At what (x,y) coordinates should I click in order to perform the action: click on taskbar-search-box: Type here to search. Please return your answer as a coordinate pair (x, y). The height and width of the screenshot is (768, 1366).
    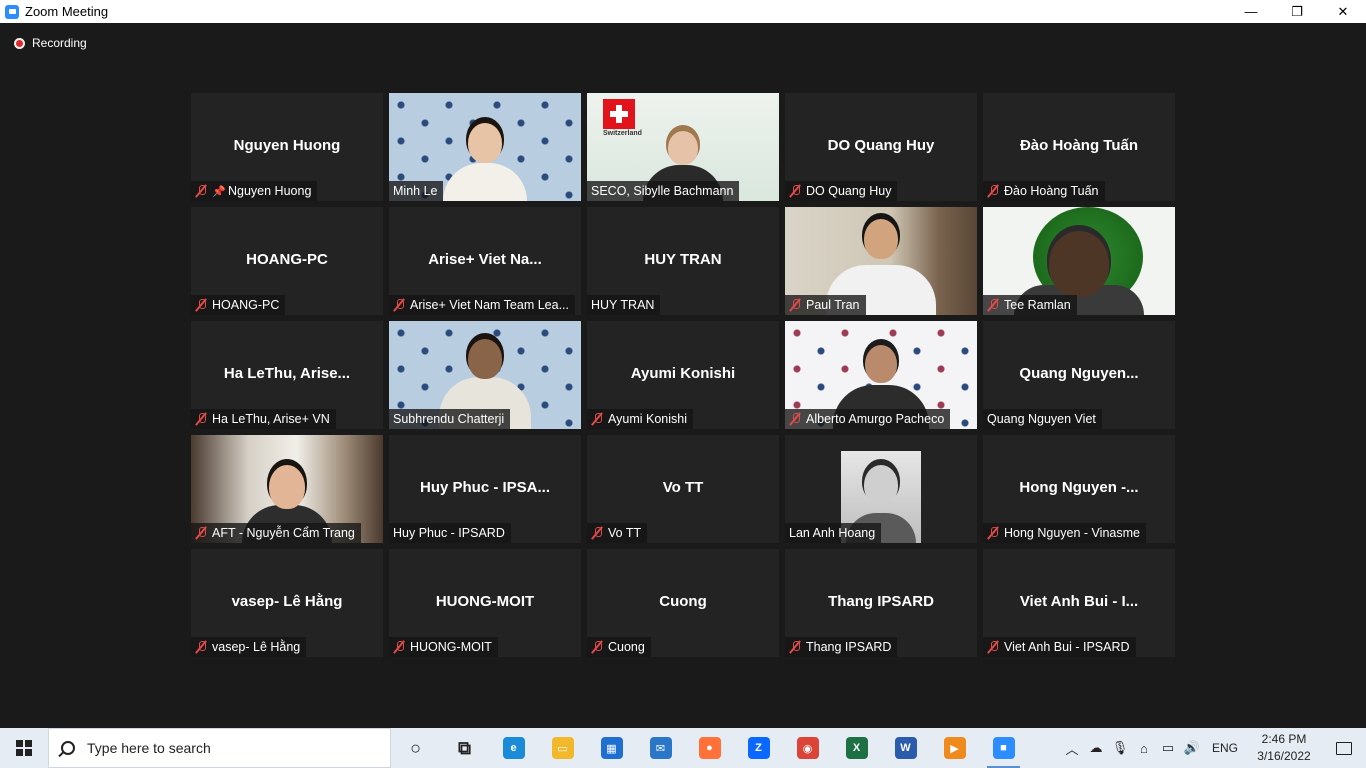
    Looking at the image, I should click on (219, 748).